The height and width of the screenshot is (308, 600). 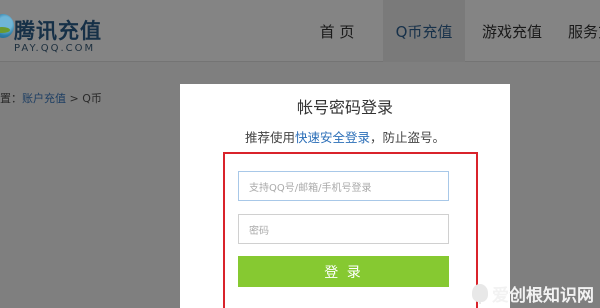 I want to click on nav-game-recharge: 游戏充值, so click(x=512, y=31).